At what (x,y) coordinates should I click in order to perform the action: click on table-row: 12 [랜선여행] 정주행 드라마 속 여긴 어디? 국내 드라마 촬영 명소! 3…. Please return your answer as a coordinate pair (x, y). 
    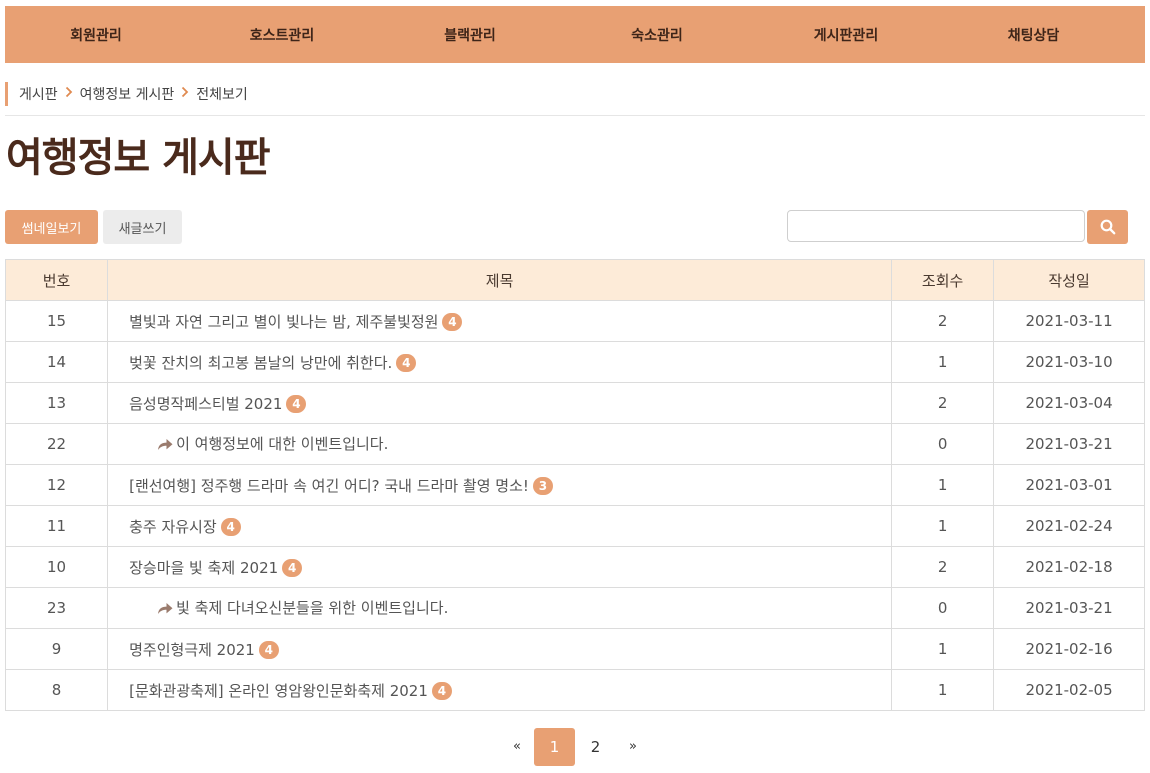
    Looking at the image, I should click on (574, 485).